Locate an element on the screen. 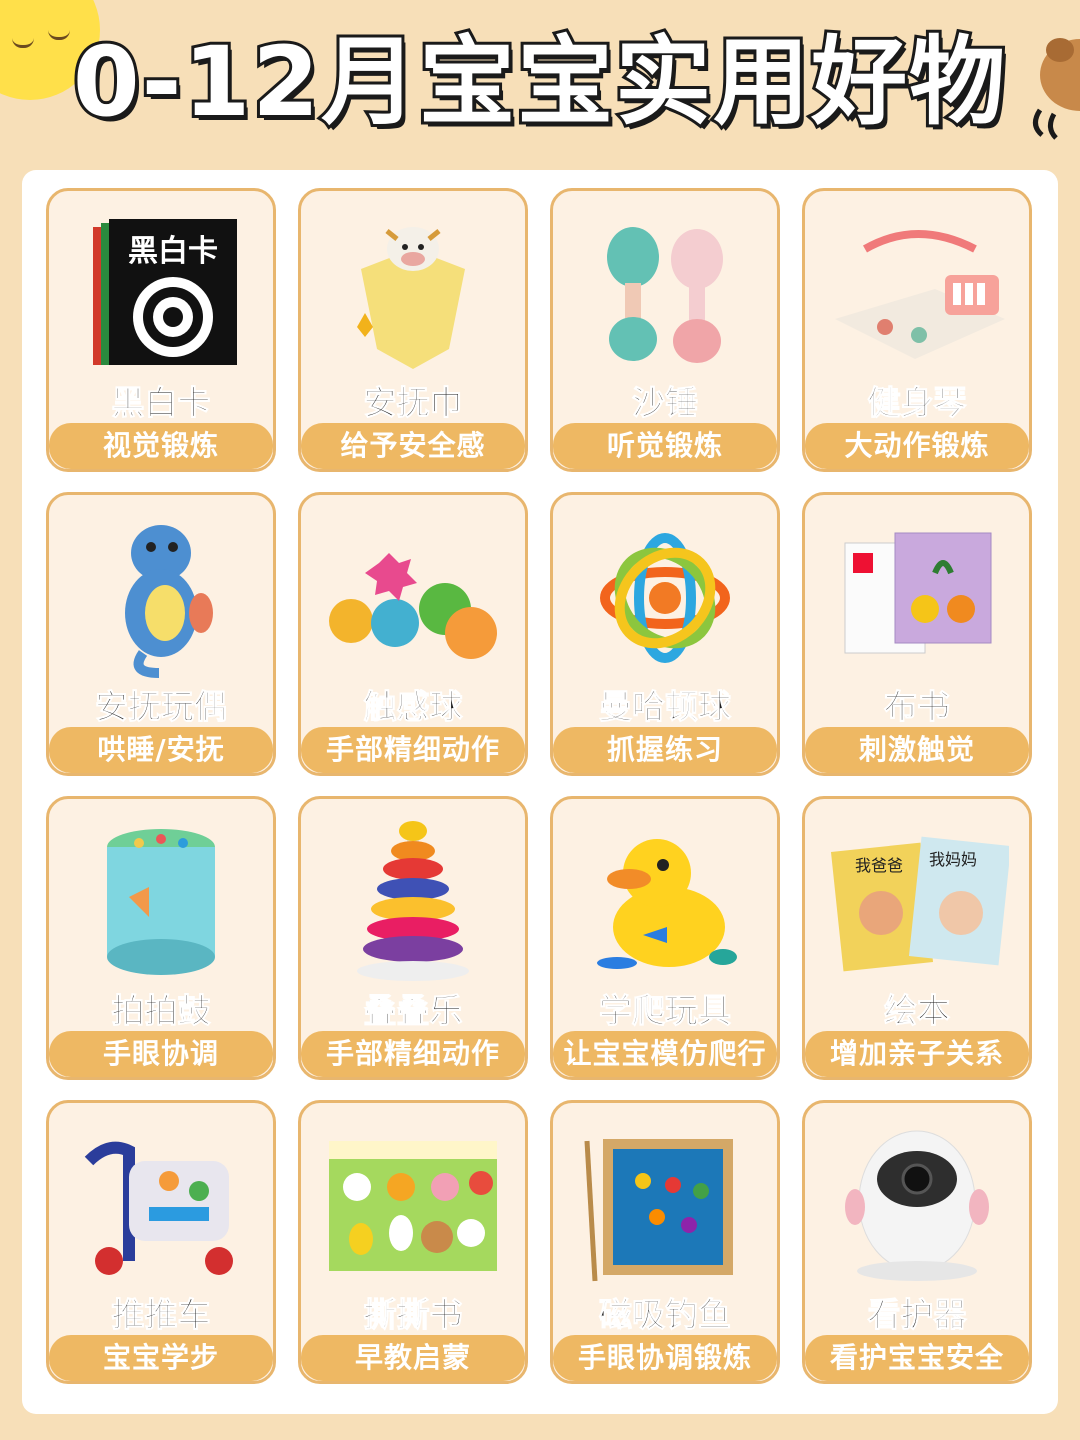 This screenshot has width=1080, height=1440. product-card: 拍拍鼓 手眼协调 is located at coordinates (161, 938).